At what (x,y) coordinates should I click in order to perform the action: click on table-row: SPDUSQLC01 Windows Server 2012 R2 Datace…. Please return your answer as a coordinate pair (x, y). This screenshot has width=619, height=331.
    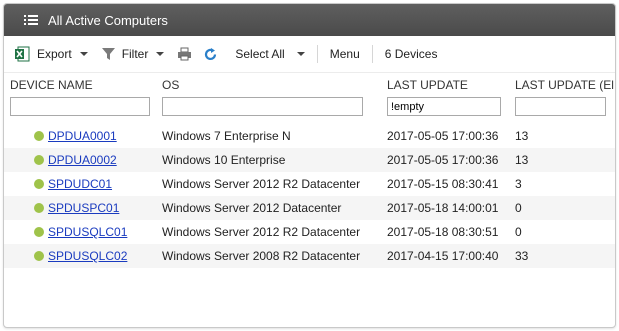
    Looking at the image, I should click on (309, 232).